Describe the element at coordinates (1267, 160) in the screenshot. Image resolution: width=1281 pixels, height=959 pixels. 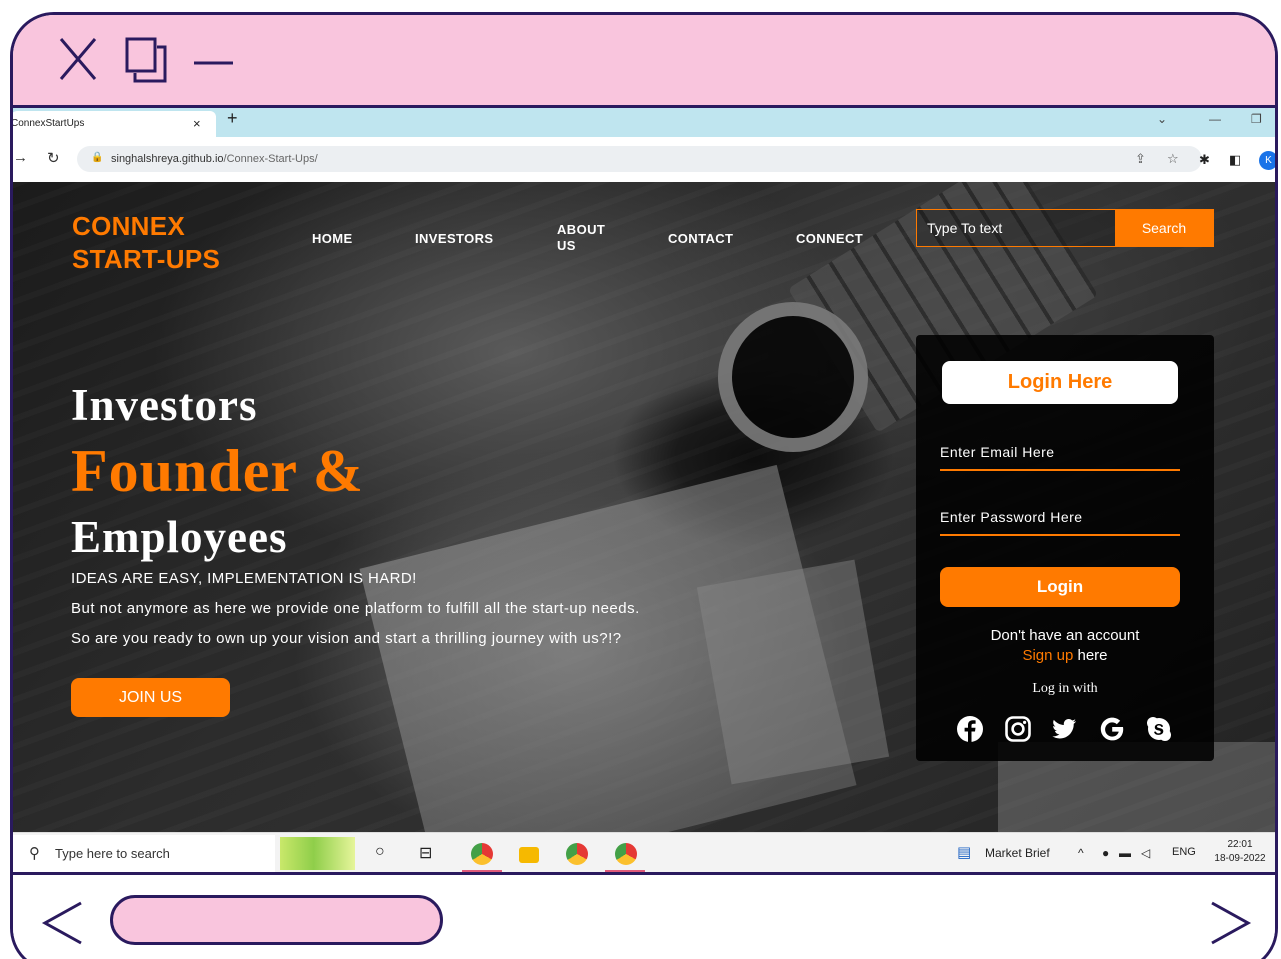
I see `profile-avatar: K` at that location.